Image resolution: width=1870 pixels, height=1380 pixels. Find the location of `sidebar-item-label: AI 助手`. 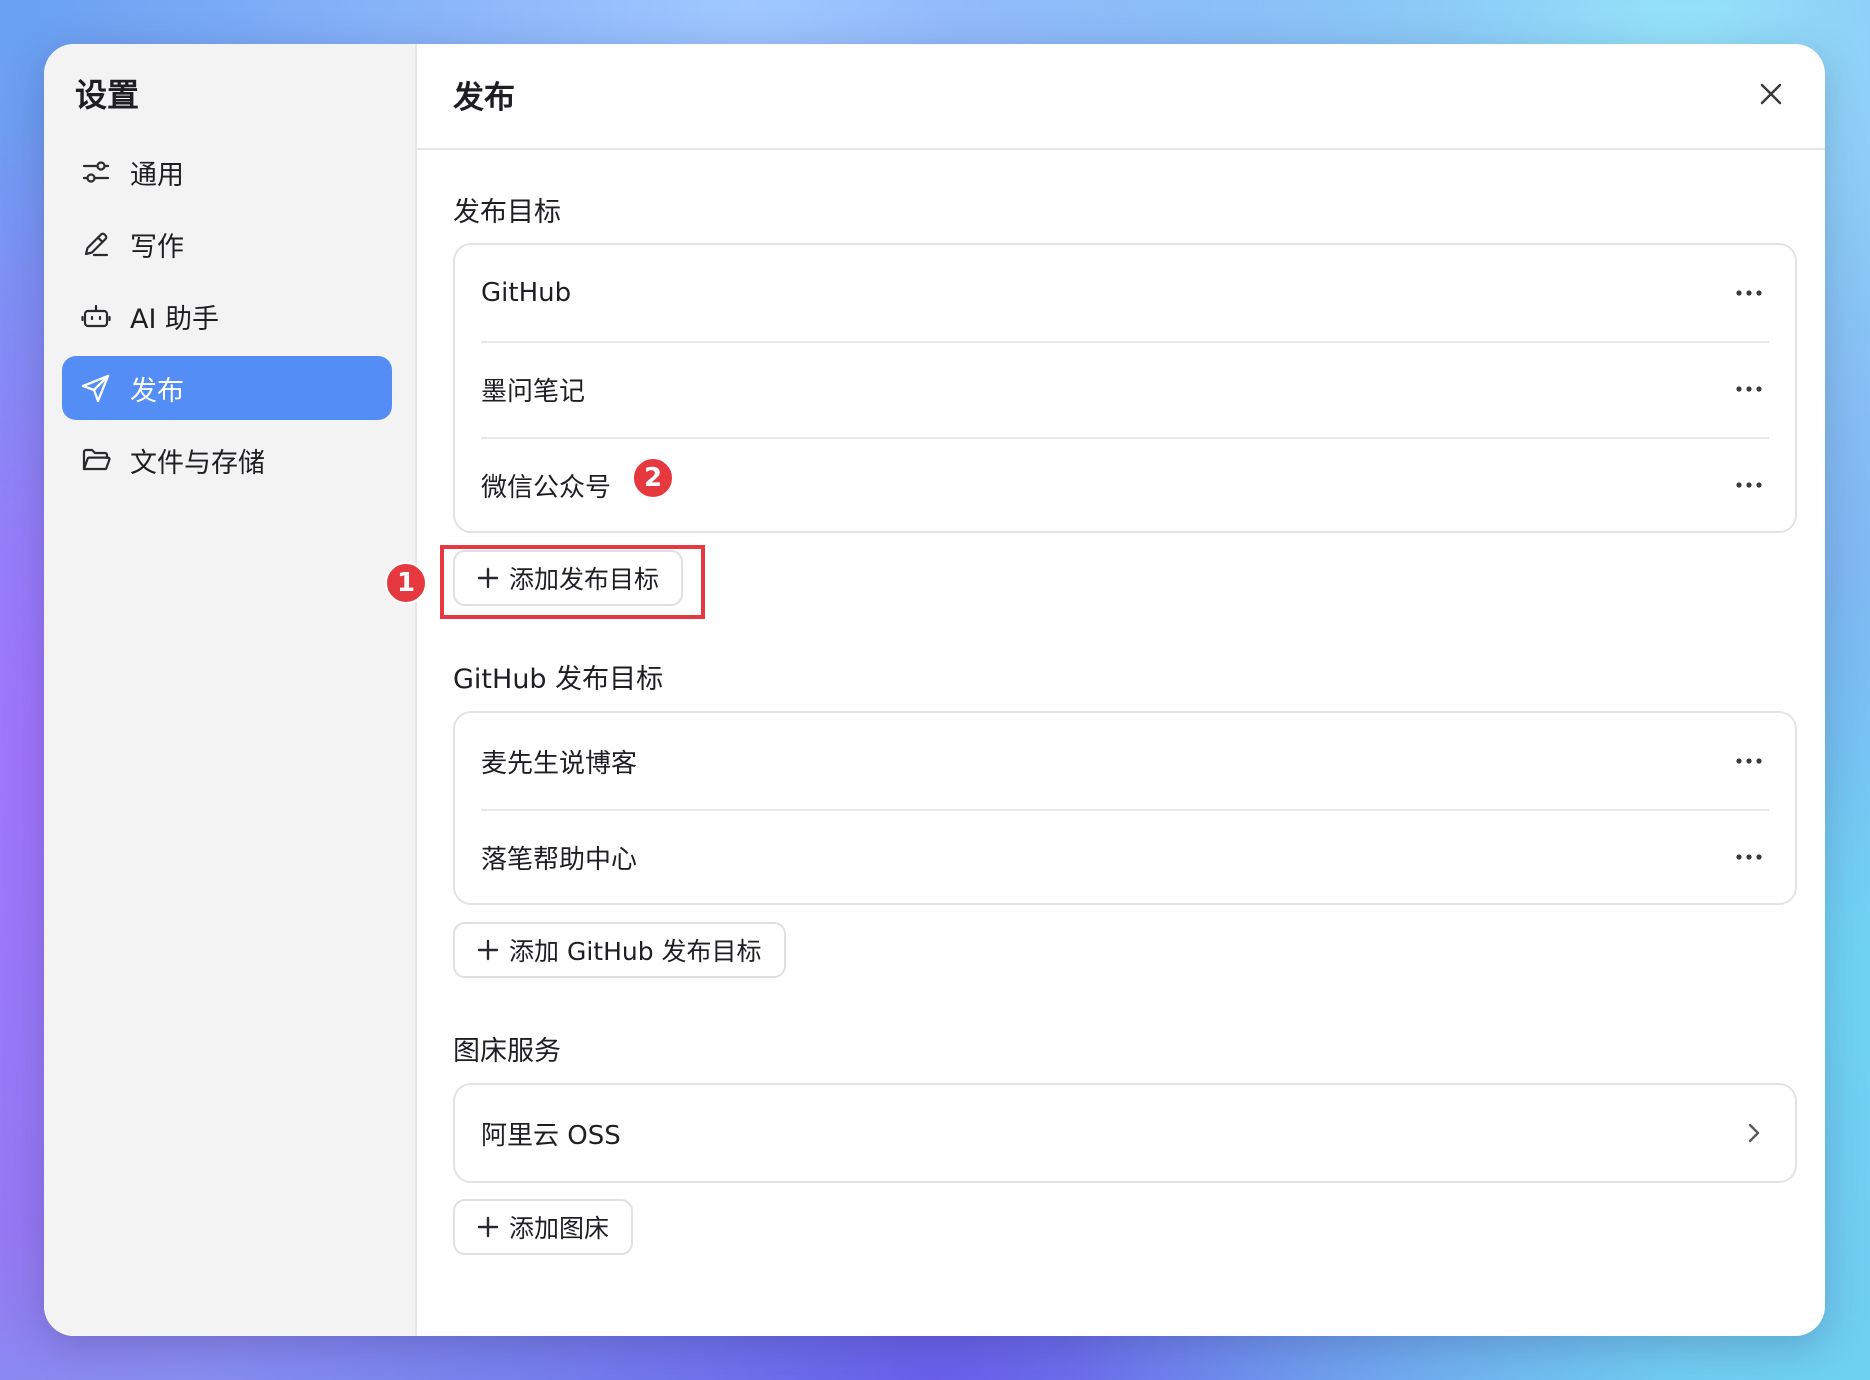

sidebar-item-label: AI 助手 is located at coordinates (175, 319).